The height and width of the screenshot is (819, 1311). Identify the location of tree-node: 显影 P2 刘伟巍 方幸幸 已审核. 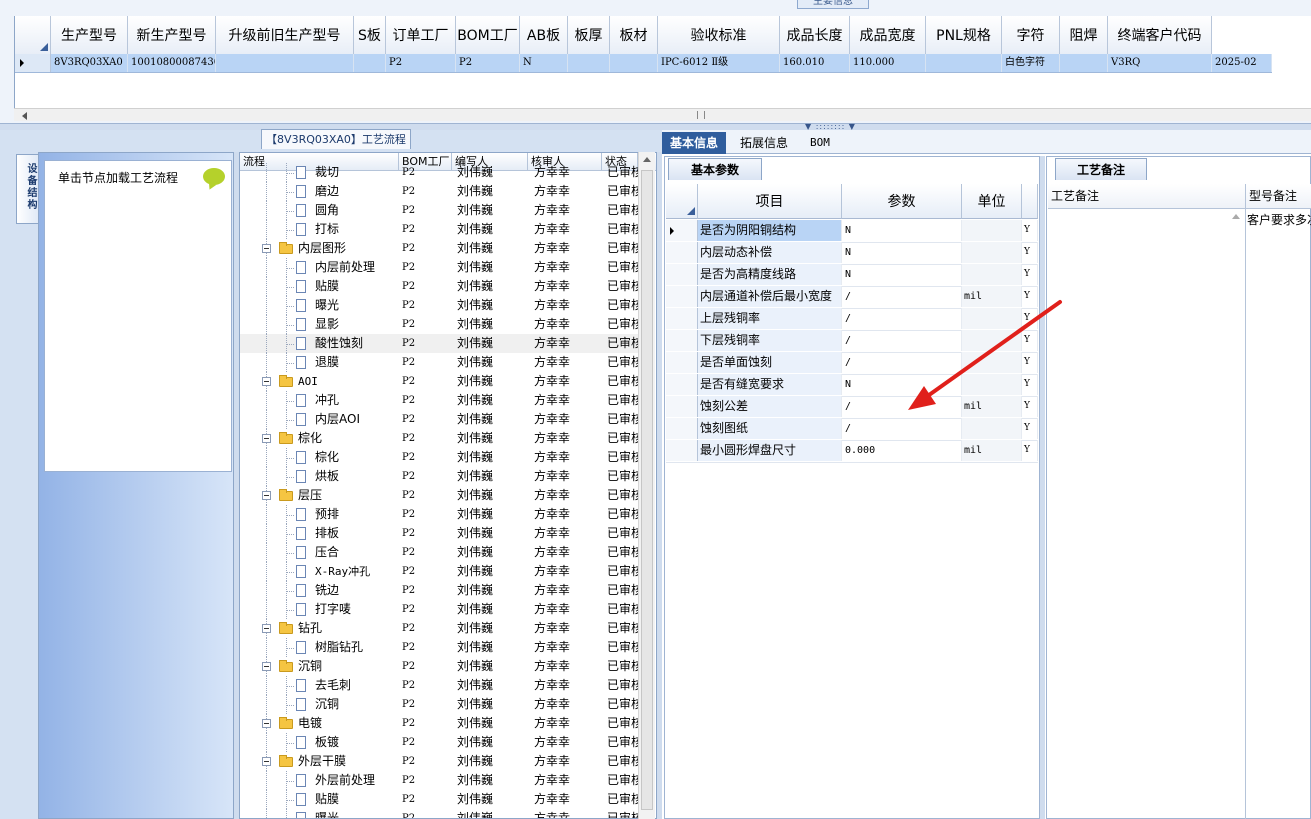
(440, 324).